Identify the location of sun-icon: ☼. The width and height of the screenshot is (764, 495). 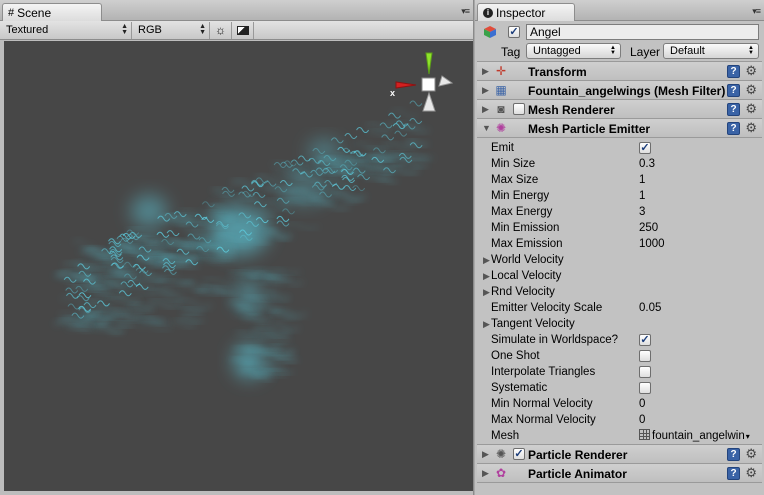
(220, 30).